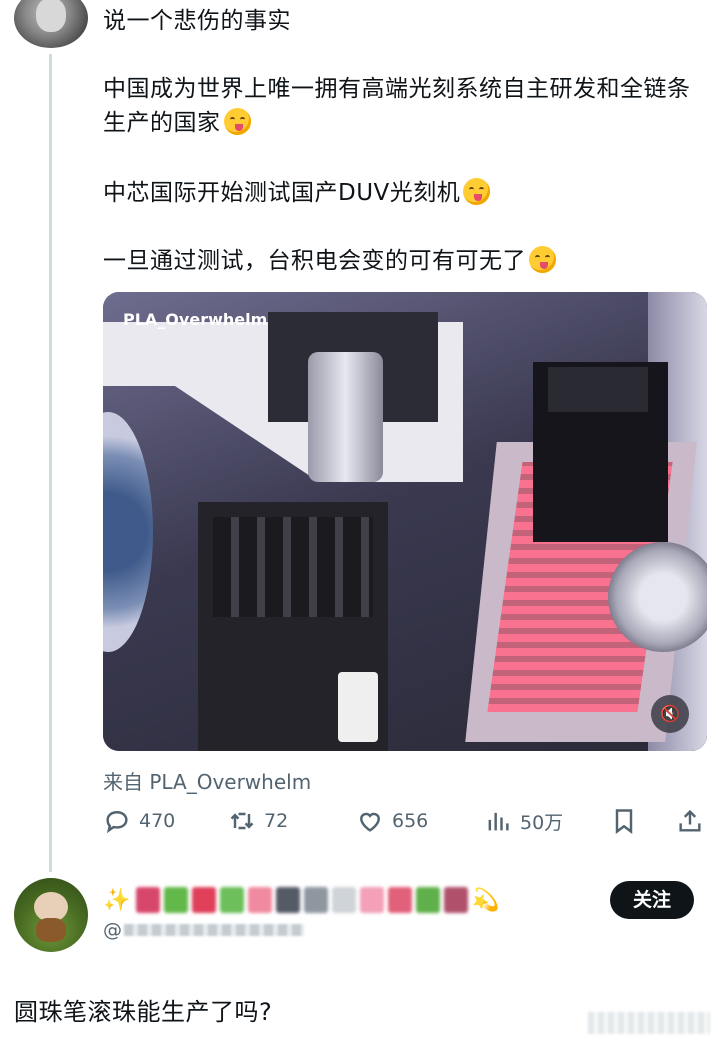 This screenshot has height=1041, width=718. What do you see at coordinates (657, 597) in the screenshot?
I see `rotary-plate` at bounding box center [657, 597].